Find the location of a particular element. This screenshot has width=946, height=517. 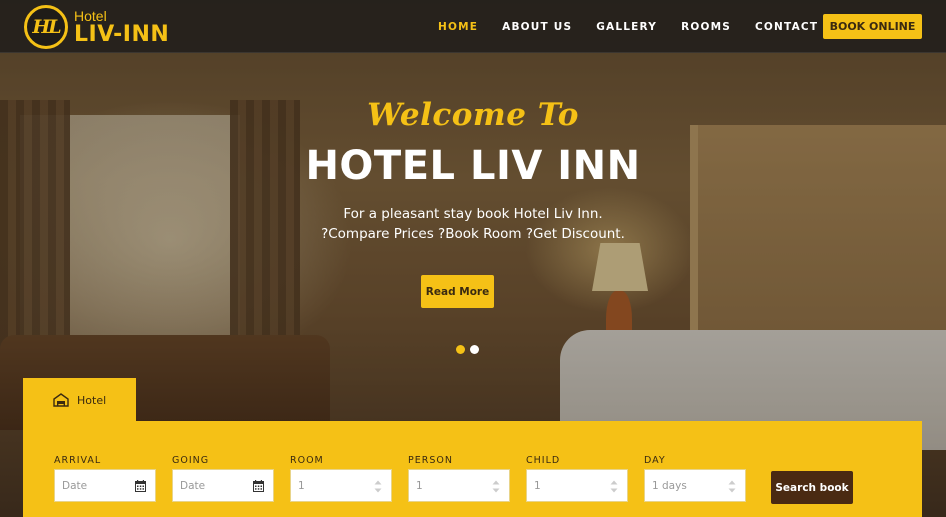

person-label: PERSON is located at coordinates (430, 460).